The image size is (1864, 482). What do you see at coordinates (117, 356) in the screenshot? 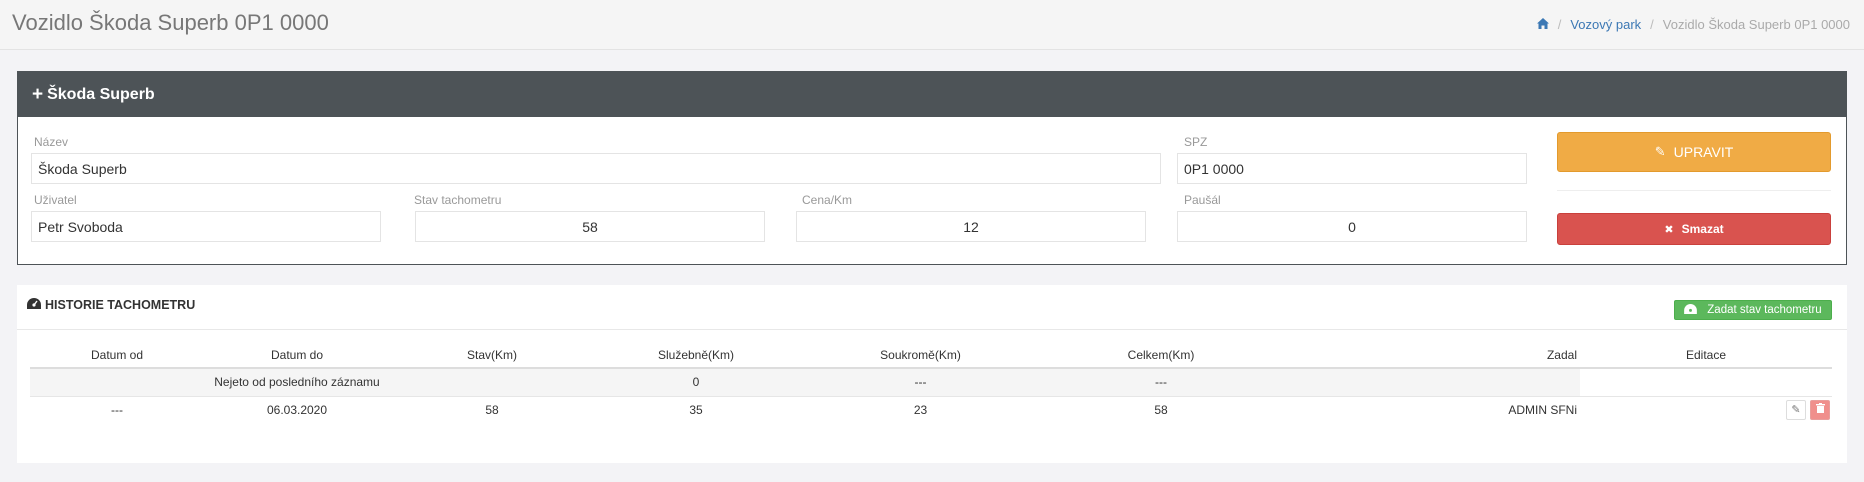
I see `column-header: Datum od` at bounding box center [117, 356].